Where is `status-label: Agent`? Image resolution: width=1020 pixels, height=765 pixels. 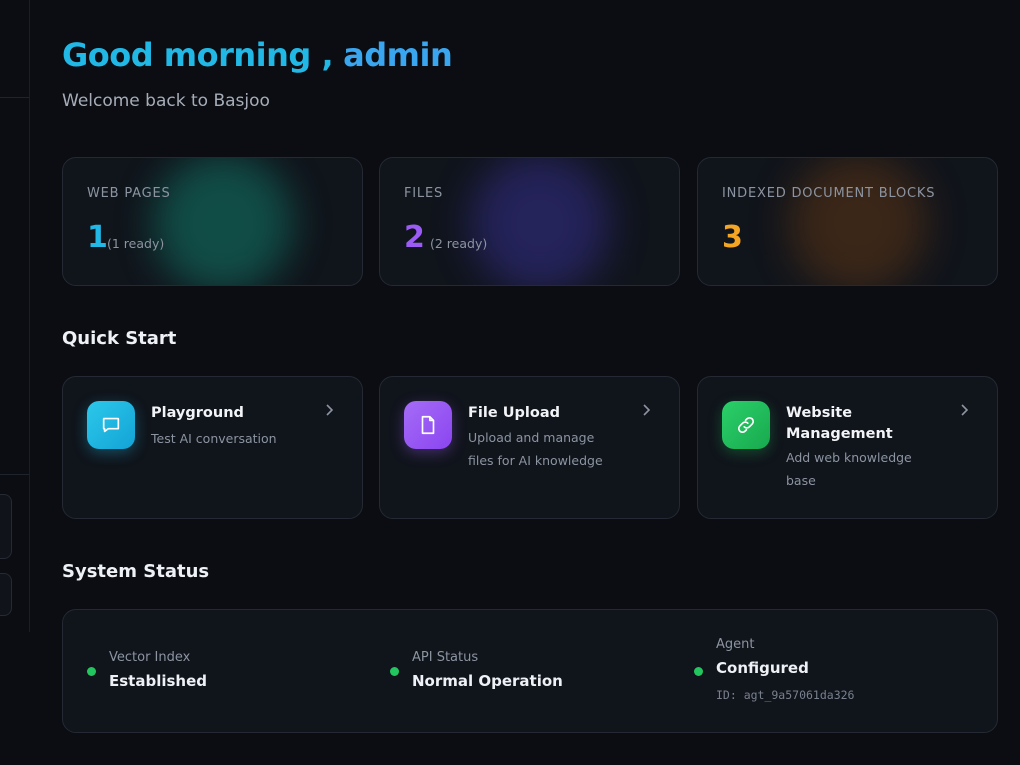
status-label: Agent is located at coordinates (735, 644).